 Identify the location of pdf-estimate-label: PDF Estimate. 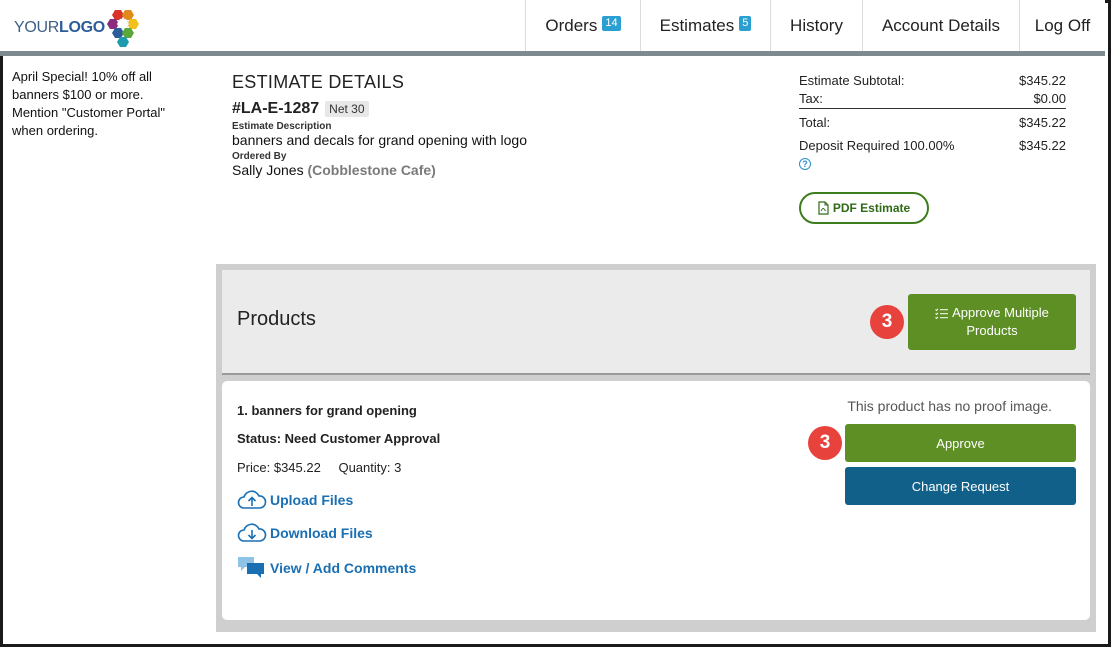
(871, 208).